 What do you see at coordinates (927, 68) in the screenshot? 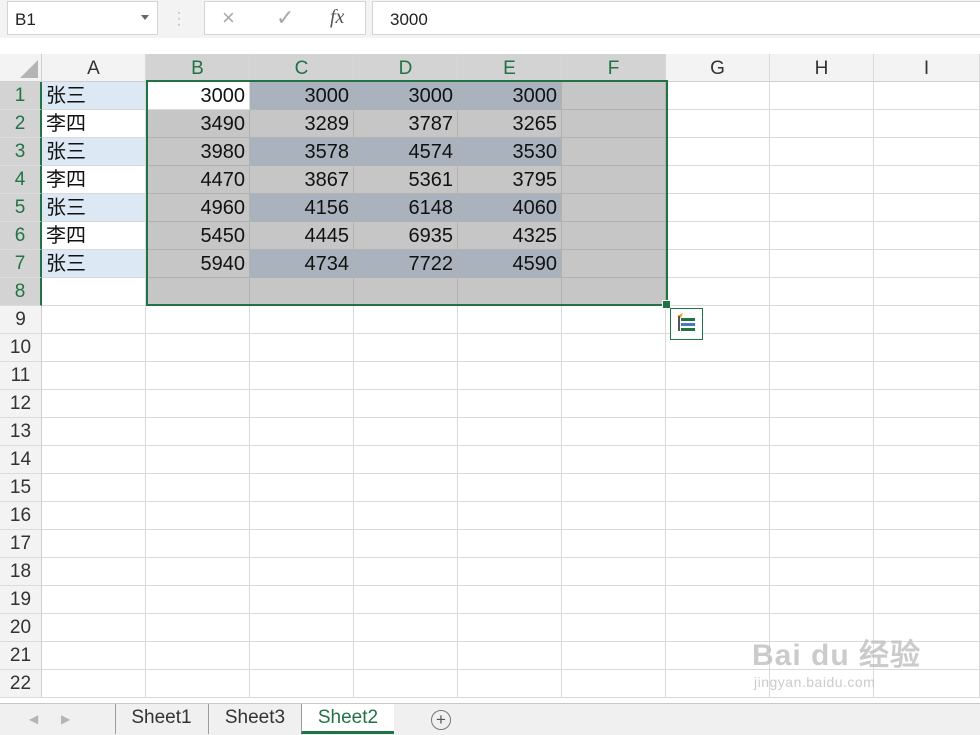
I see `column-header-i: I` at bounding box center [927, 68].